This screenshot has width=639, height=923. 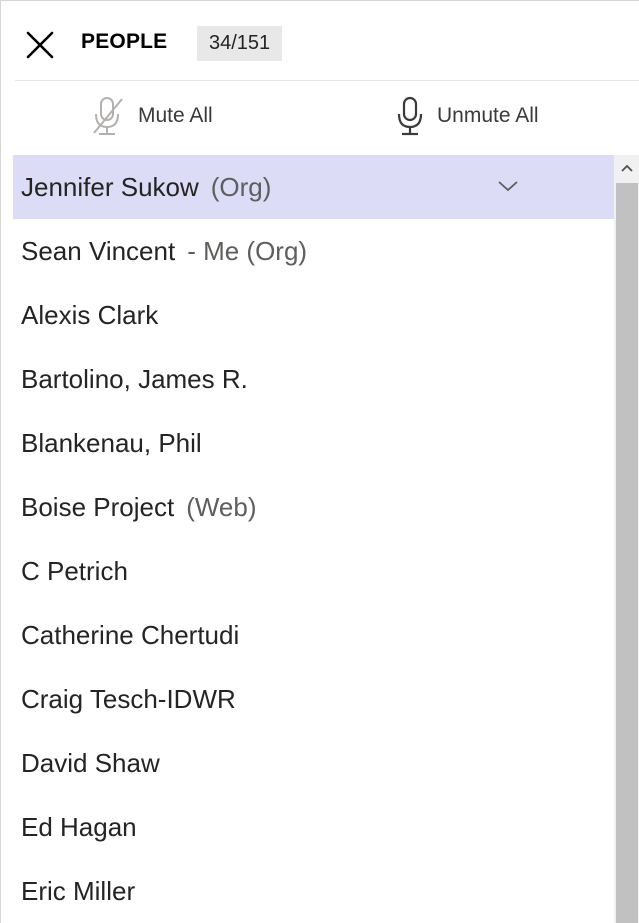 I want to click on participant-tag: (Org), so click(x=241, y=186).